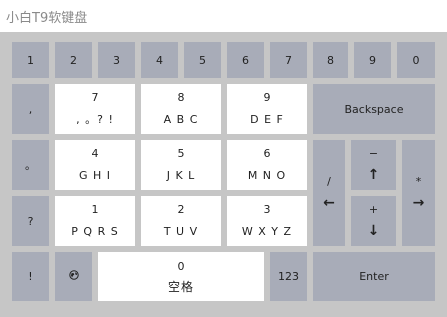 The height and width of the screenshot is (317, 447). What do you see at coordinates (47, 18) in the screenshot?
I see `window-title: 小白T9软键盘` at bounding box center [47, 18].